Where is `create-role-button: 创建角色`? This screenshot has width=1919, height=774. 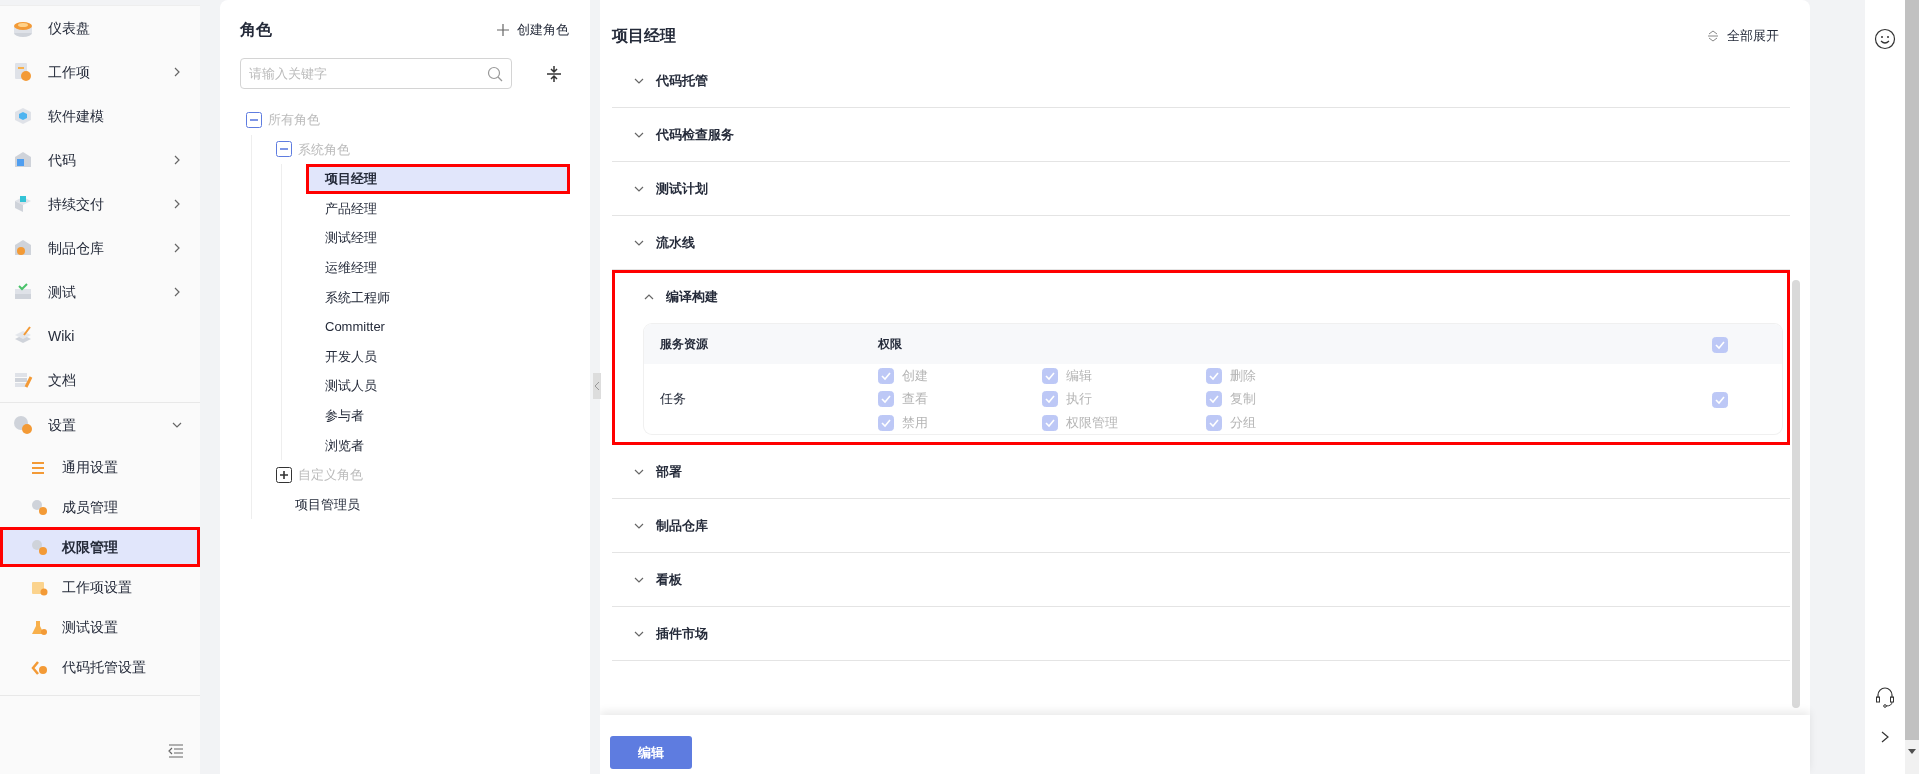
create-role-button: 创建角色 is located at coordinates (533, 30).